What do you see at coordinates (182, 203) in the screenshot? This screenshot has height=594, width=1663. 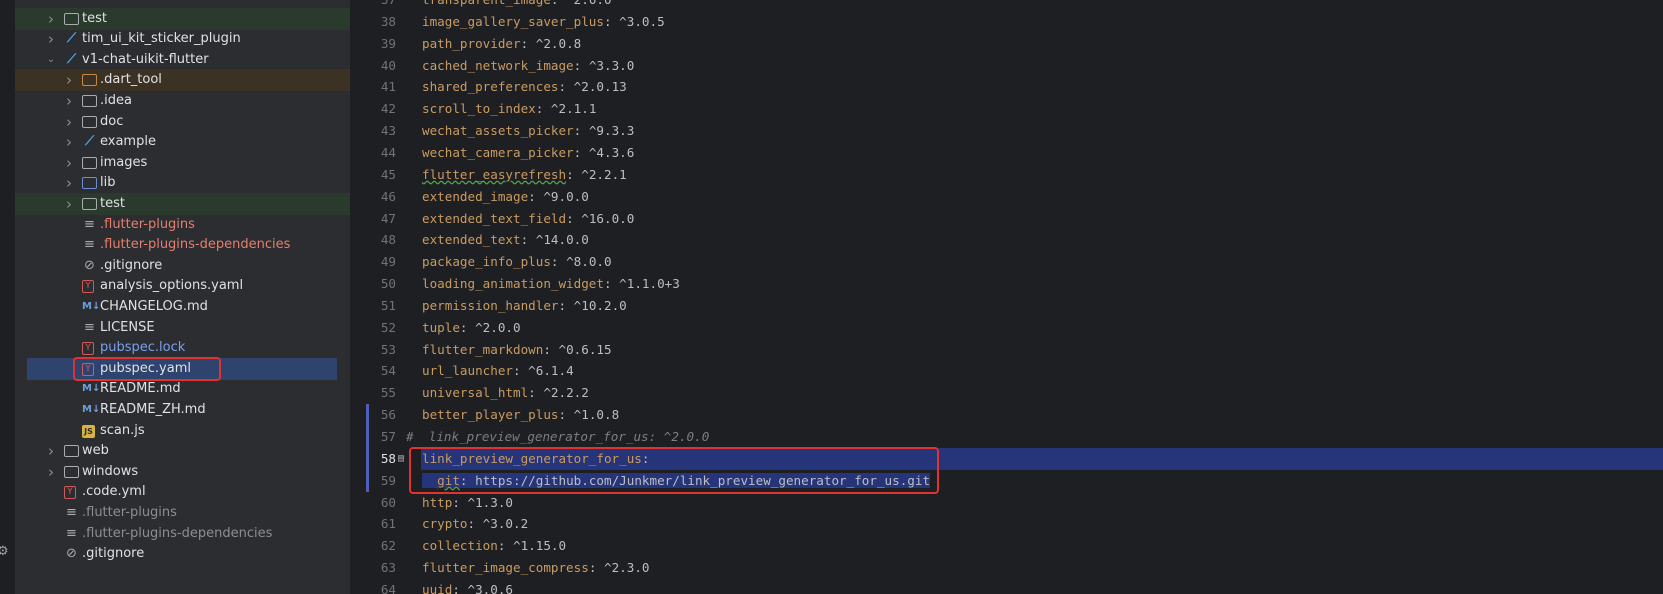 I see `tree-item-test: › test` at bounding box center [182, 203].